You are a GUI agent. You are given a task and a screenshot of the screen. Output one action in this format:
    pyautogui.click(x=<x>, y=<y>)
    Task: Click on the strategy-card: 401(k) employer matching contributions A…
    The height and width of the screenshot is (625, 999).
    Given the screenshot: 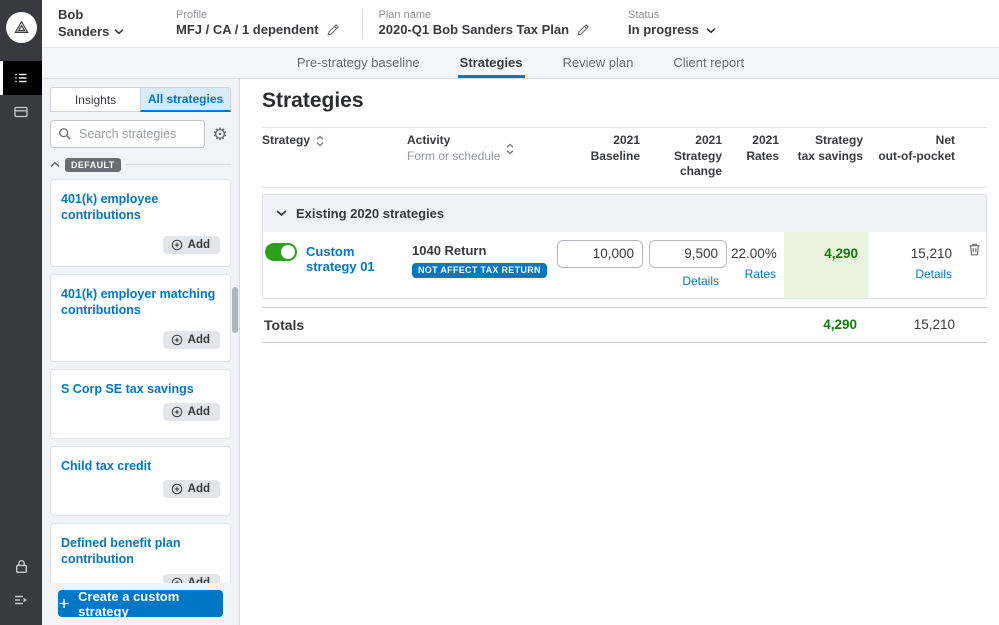 What is the action you would take?
    pyautogui.click(x=140, y=317)
    